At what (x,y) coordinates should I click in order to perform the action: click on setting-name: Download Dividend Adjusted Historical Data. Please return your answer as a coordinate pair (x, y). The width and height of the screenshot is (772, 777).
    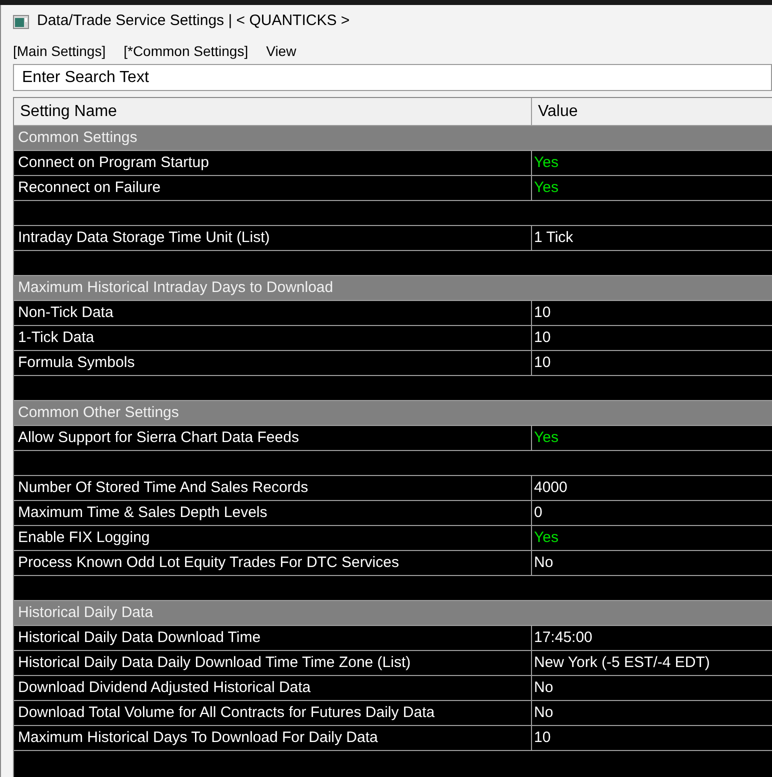
    Looking at the image, I should click on (273, 688).